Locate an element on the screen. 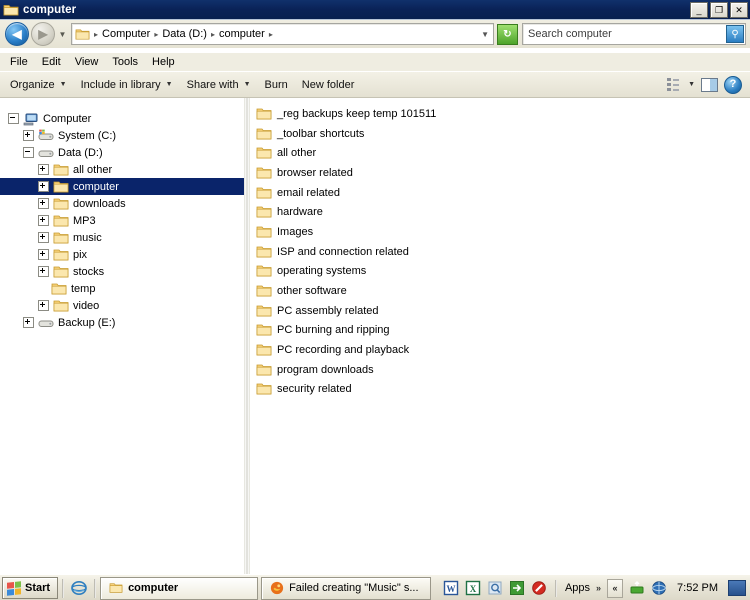  restore-button: ❐ is located at coordinates (719, 10).